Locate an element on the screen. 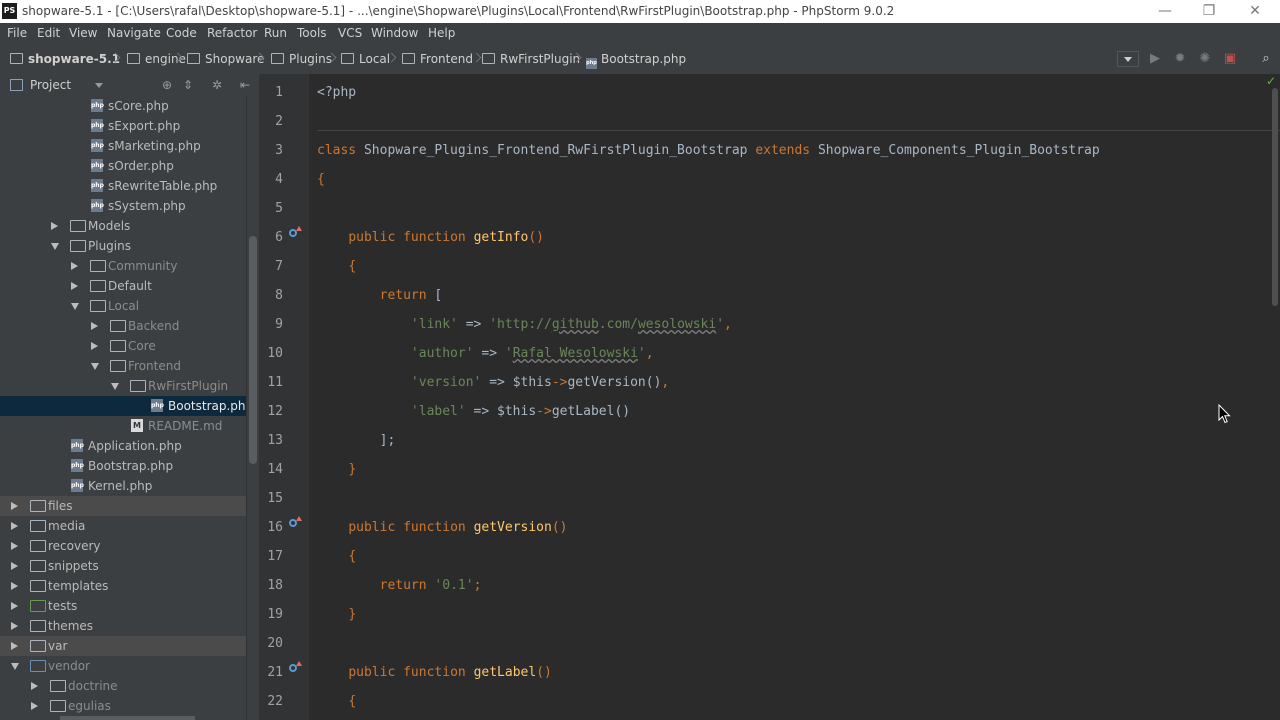 The image size is (1280, 720). hide-panel-icon: ⇤ is located at coordinates (245, 85).